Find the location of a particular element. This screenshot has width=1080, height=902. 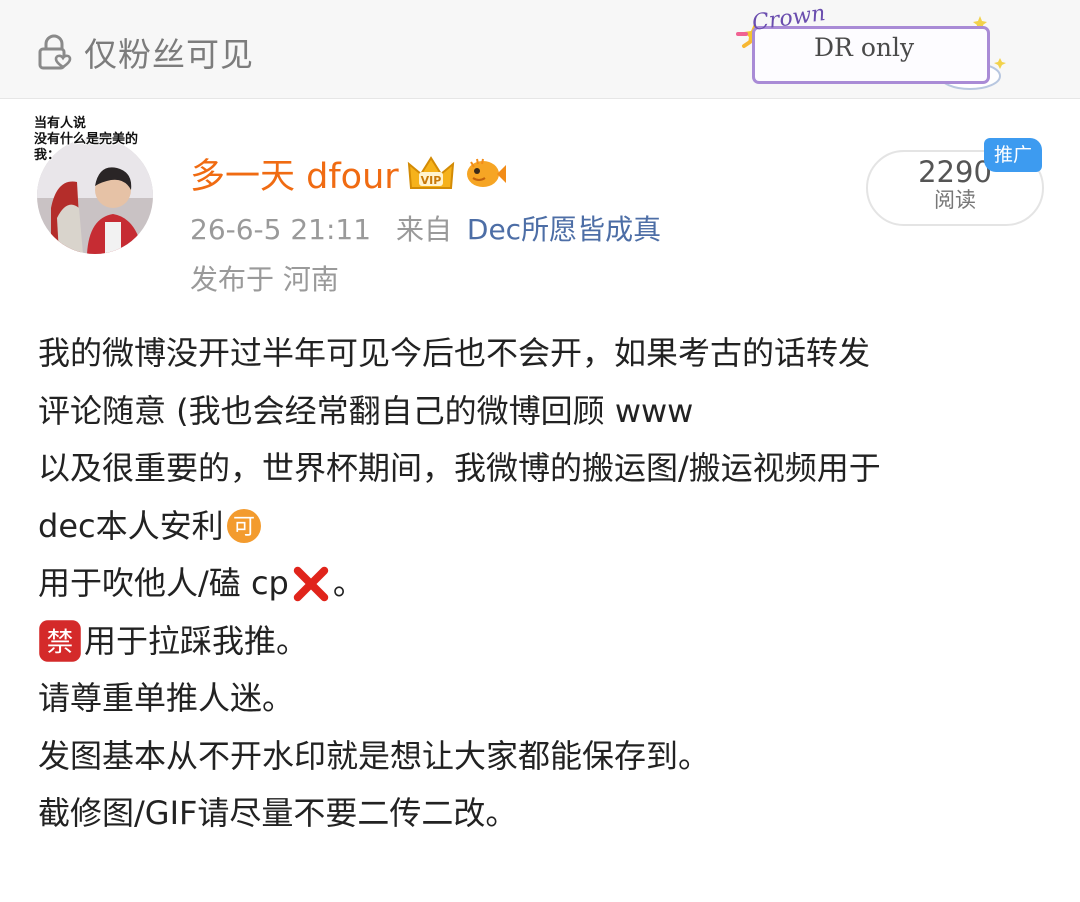

content-line: 用于吹他人/磕 cp 。 is located at coordinates (548, 584).